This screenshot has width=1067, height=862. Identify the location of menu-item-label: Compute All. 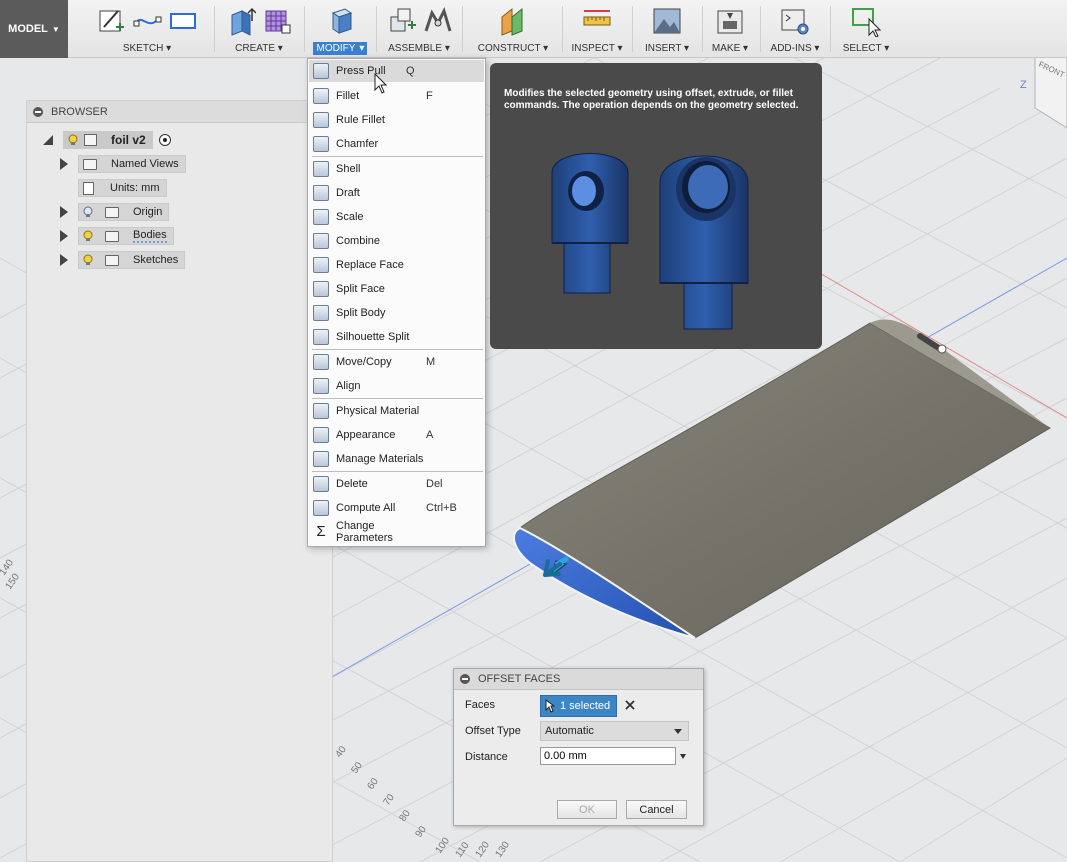
(366, 508).